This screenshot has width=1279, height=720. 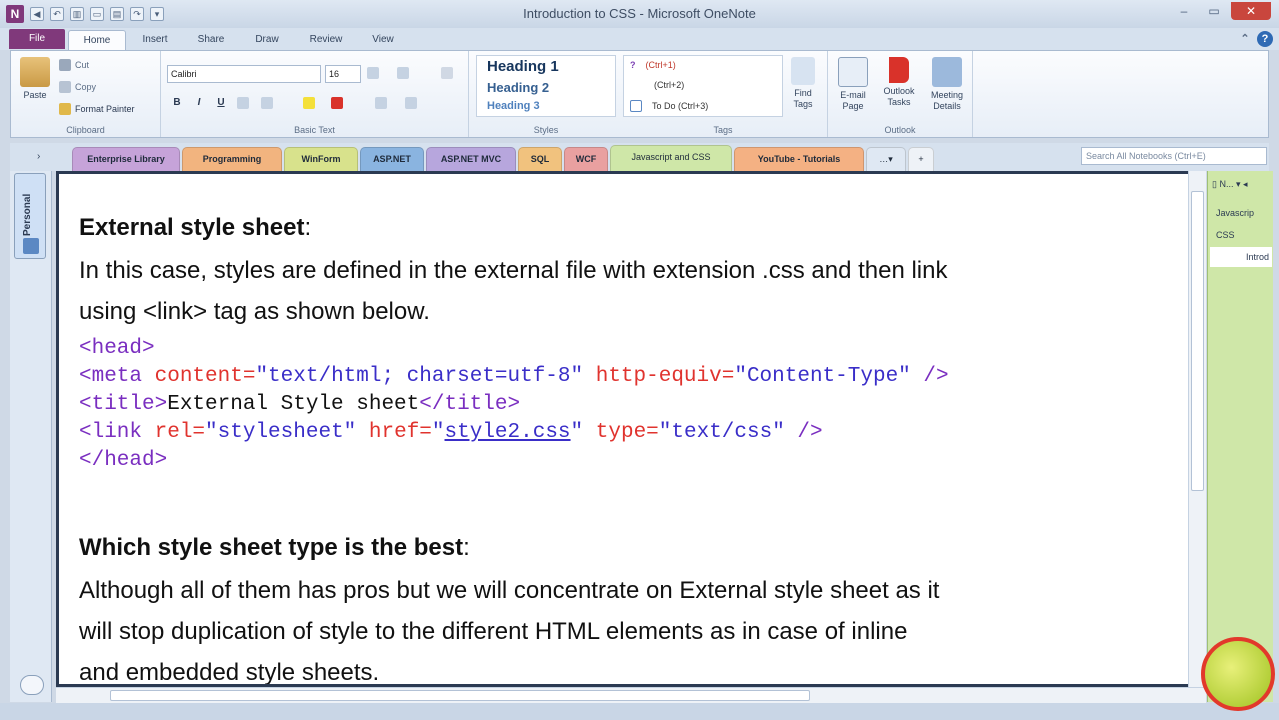 I want to click on clipboard-group: Paste Cut Copy Format Painter Clipboard, so click(x=86, y=94).